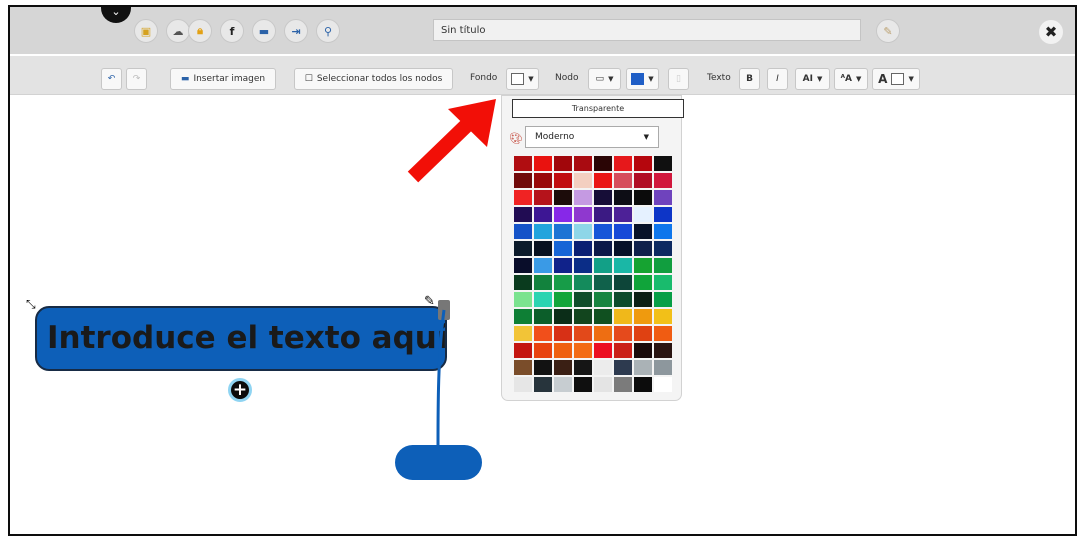  I want to click on open-file-button: ▣, so click(146, 31).